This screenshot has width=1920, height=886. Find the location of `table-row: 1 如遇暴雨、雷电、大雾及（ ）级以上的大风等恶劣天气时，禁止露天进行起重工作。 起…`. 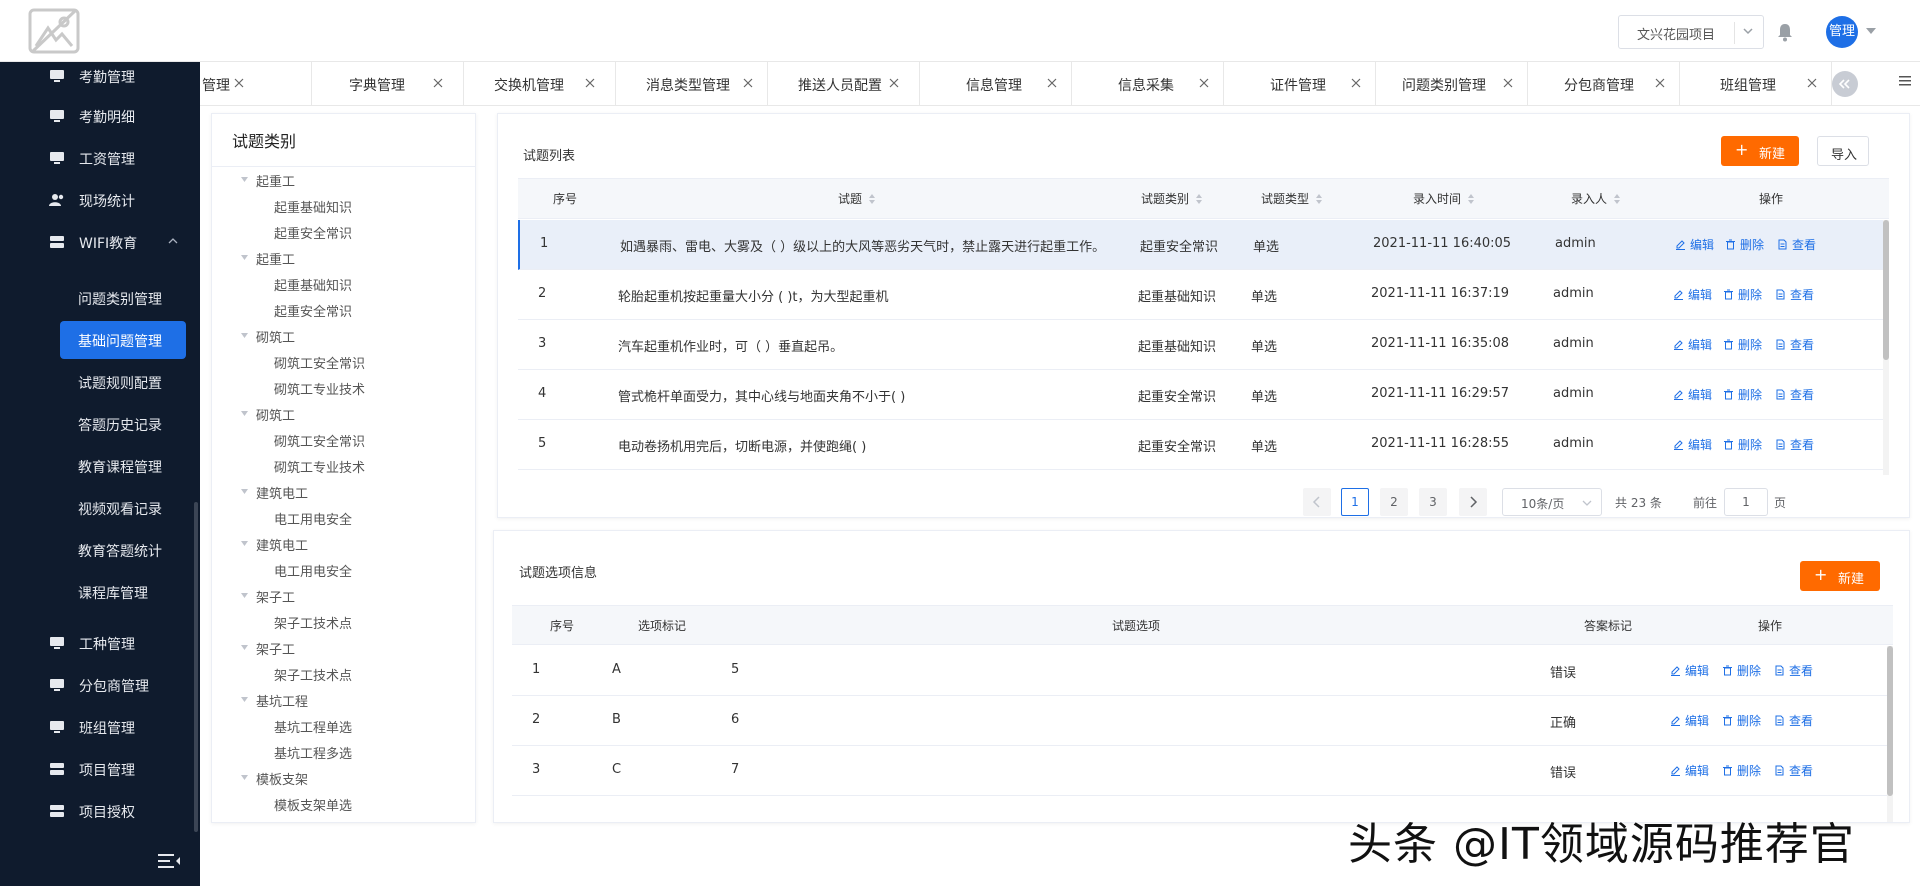

table-row: 1 如遇暴雨、雷电、大雾及（ ）级以上的大风等恶劣天气时，禁止露天进行起重工作。 起… is located at coordinates (1200, 245).